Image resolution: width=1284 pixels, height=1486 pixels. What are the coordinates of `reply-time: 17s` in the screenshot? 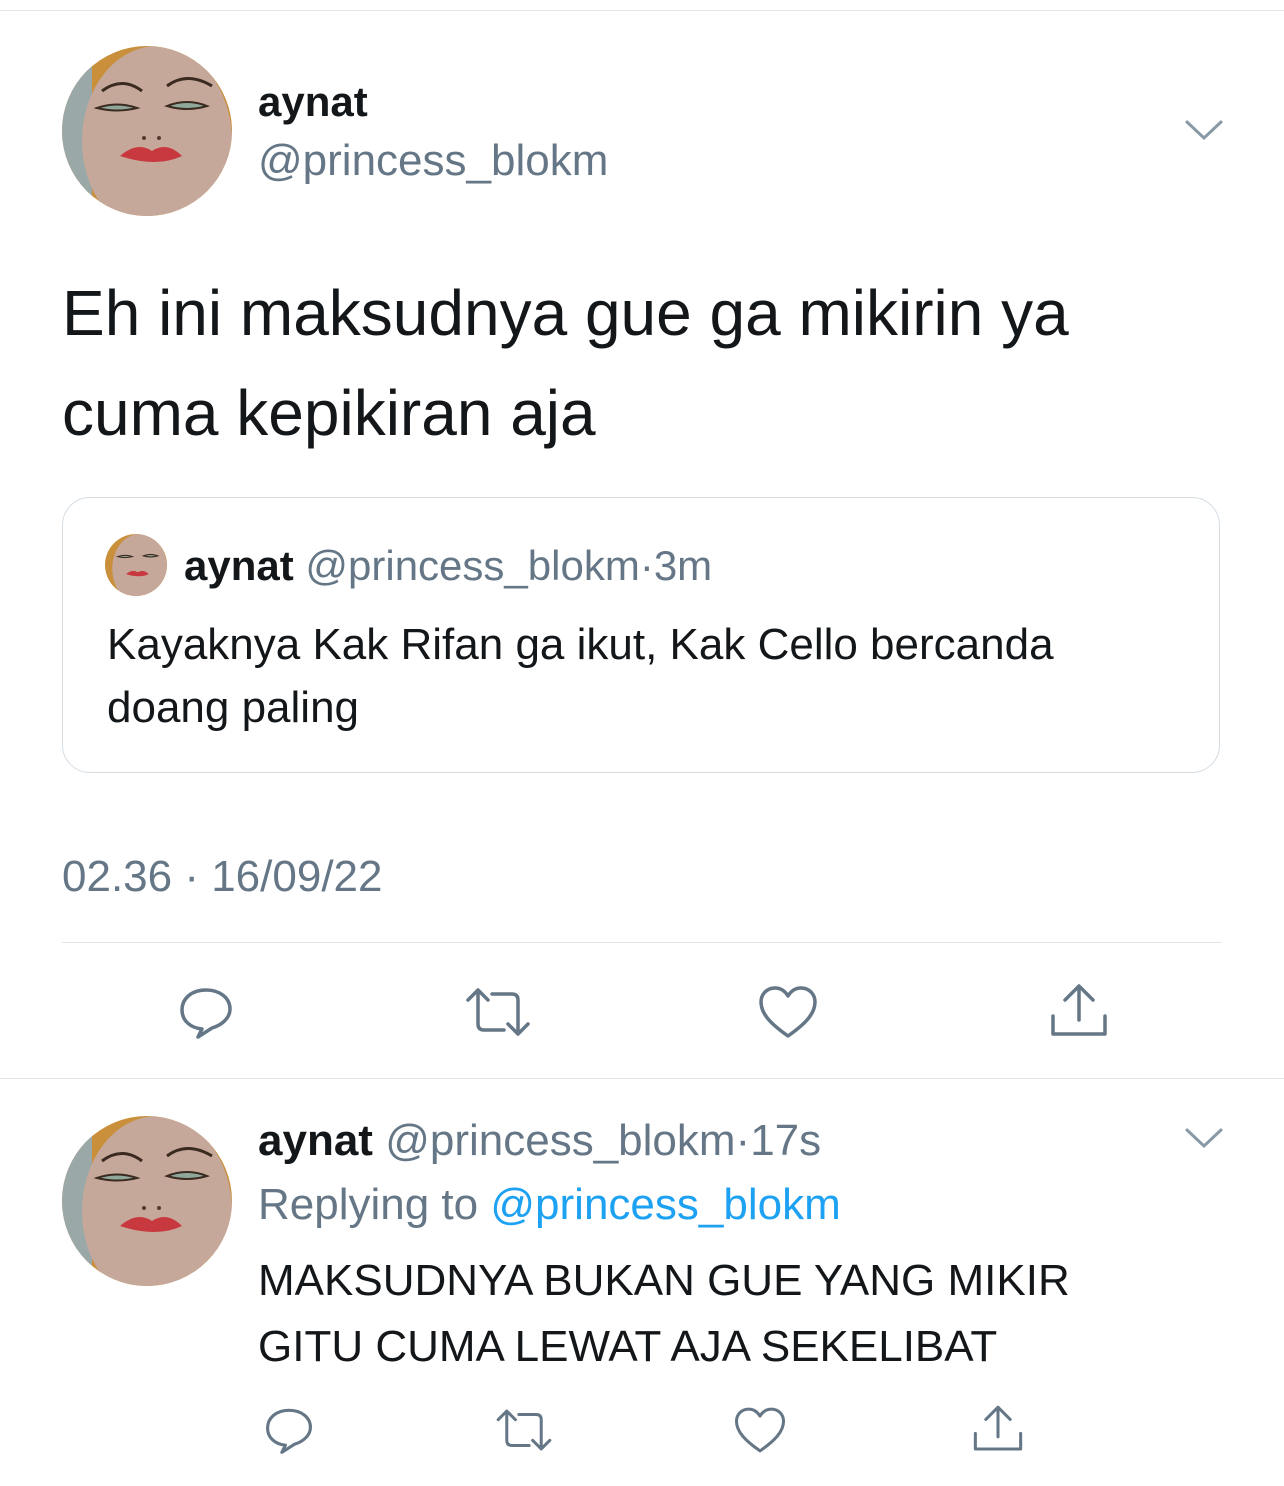 It's located at (786, 1140).